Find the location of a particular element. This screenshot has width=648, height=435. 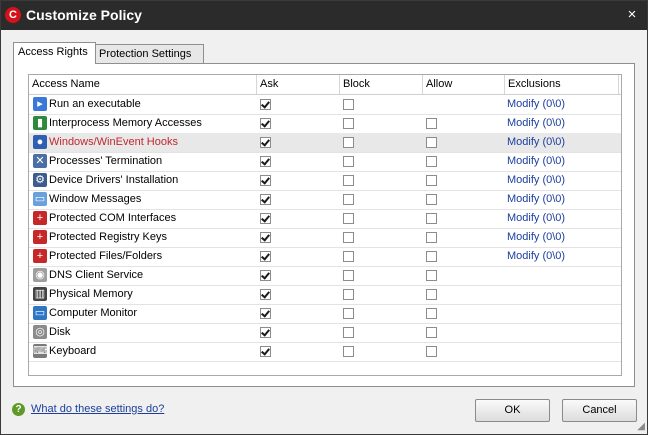

table-row: ✕ Processes' Termination Modify (0\0) is located at coordinates (325, 162).